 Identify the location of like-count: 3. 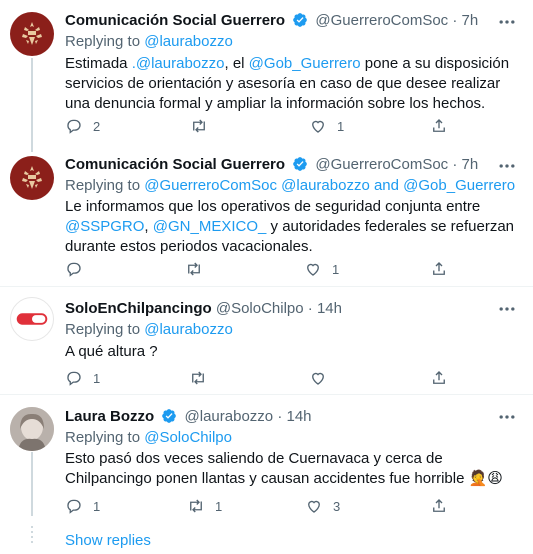
(337, 506).